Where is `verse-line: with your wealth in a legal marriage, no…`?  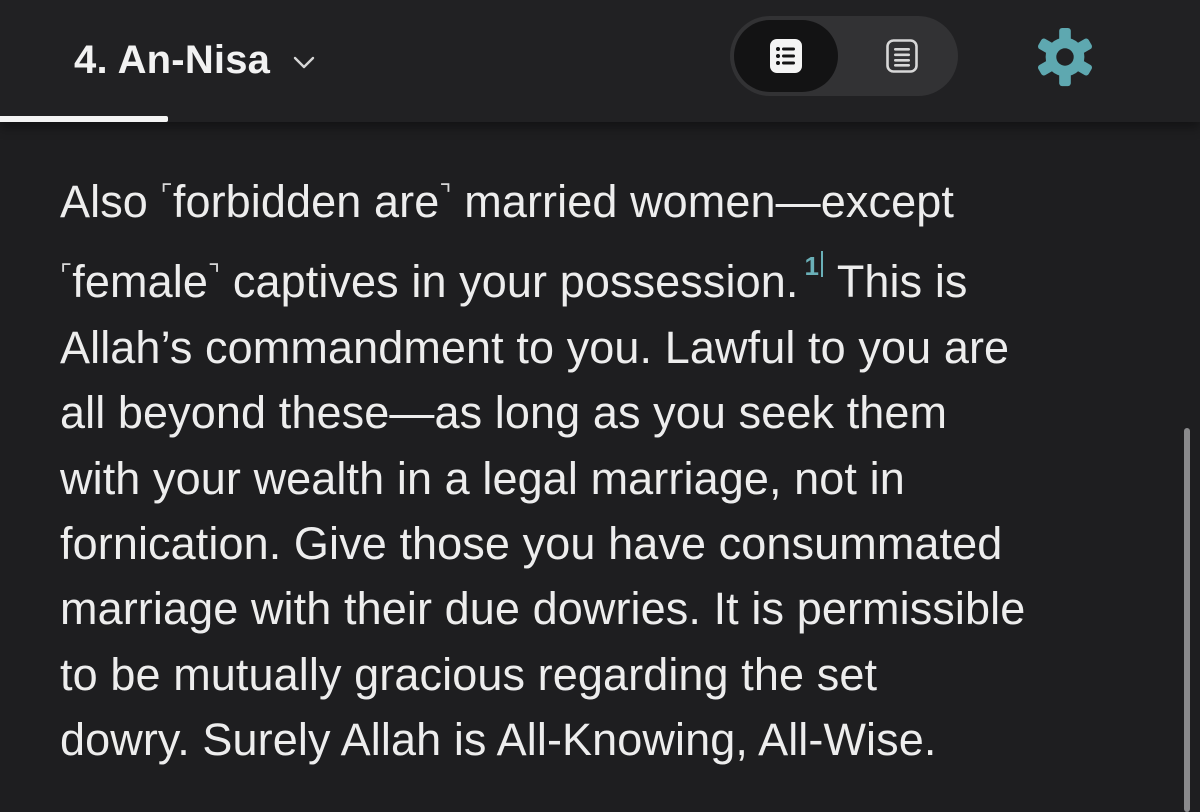 verse-line: with your wealth in a legal marriage, no… is located at coordinates (482, 478).